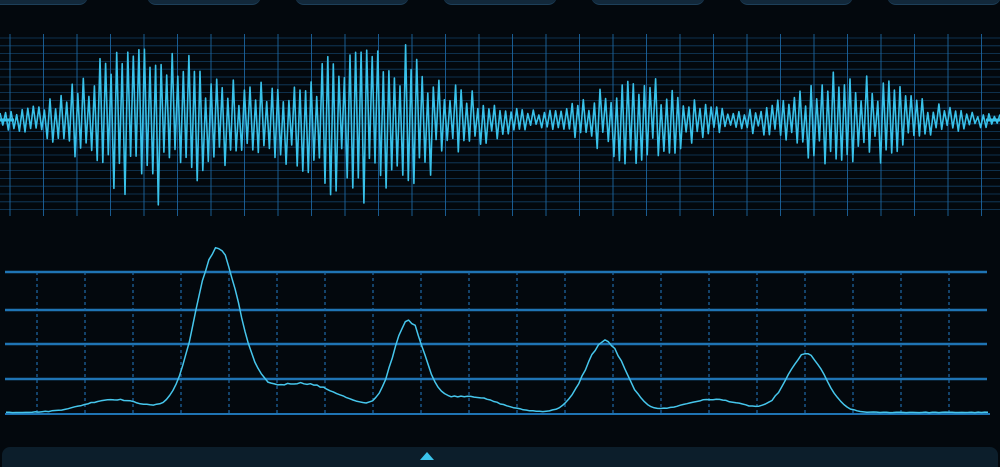 This screenshot has height=467, width=1000. I want to click on timeline-scrubber, so click(500, 457).